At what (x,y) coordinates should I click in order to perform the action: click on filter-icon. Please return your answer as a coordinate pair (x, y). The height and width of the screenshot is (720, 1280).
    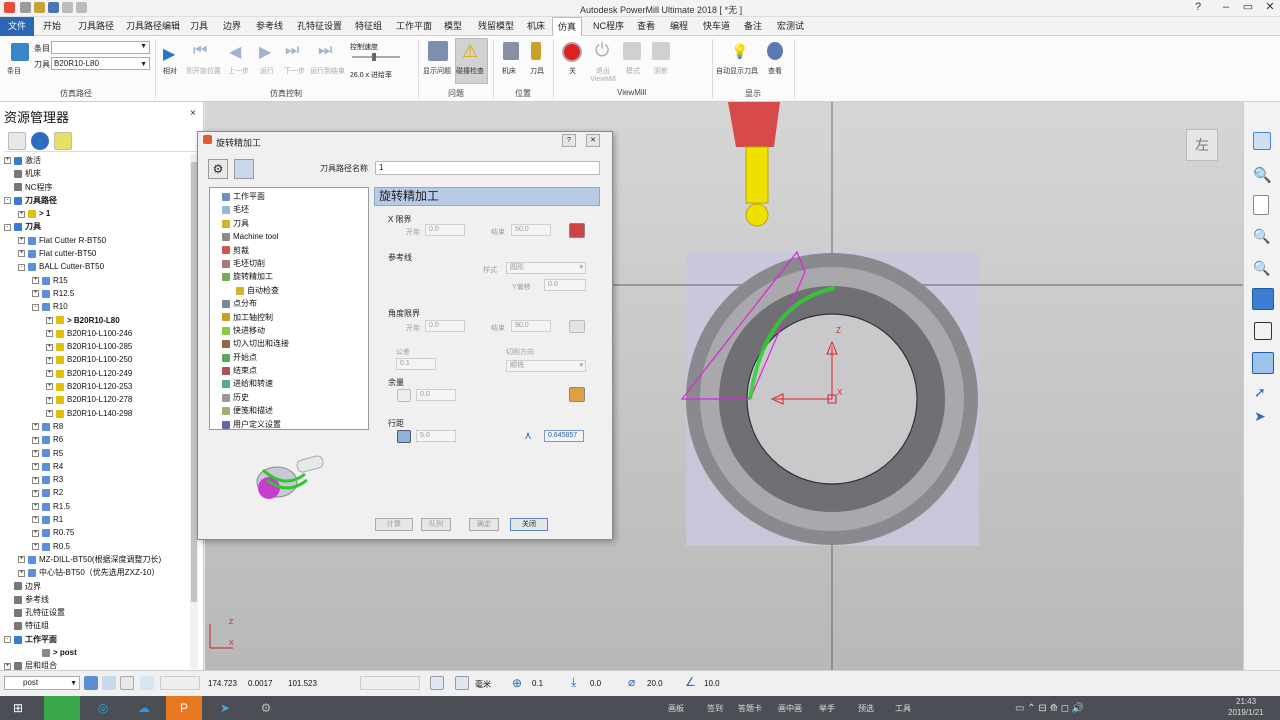
    Looking at the image, I should click on (63, 141).